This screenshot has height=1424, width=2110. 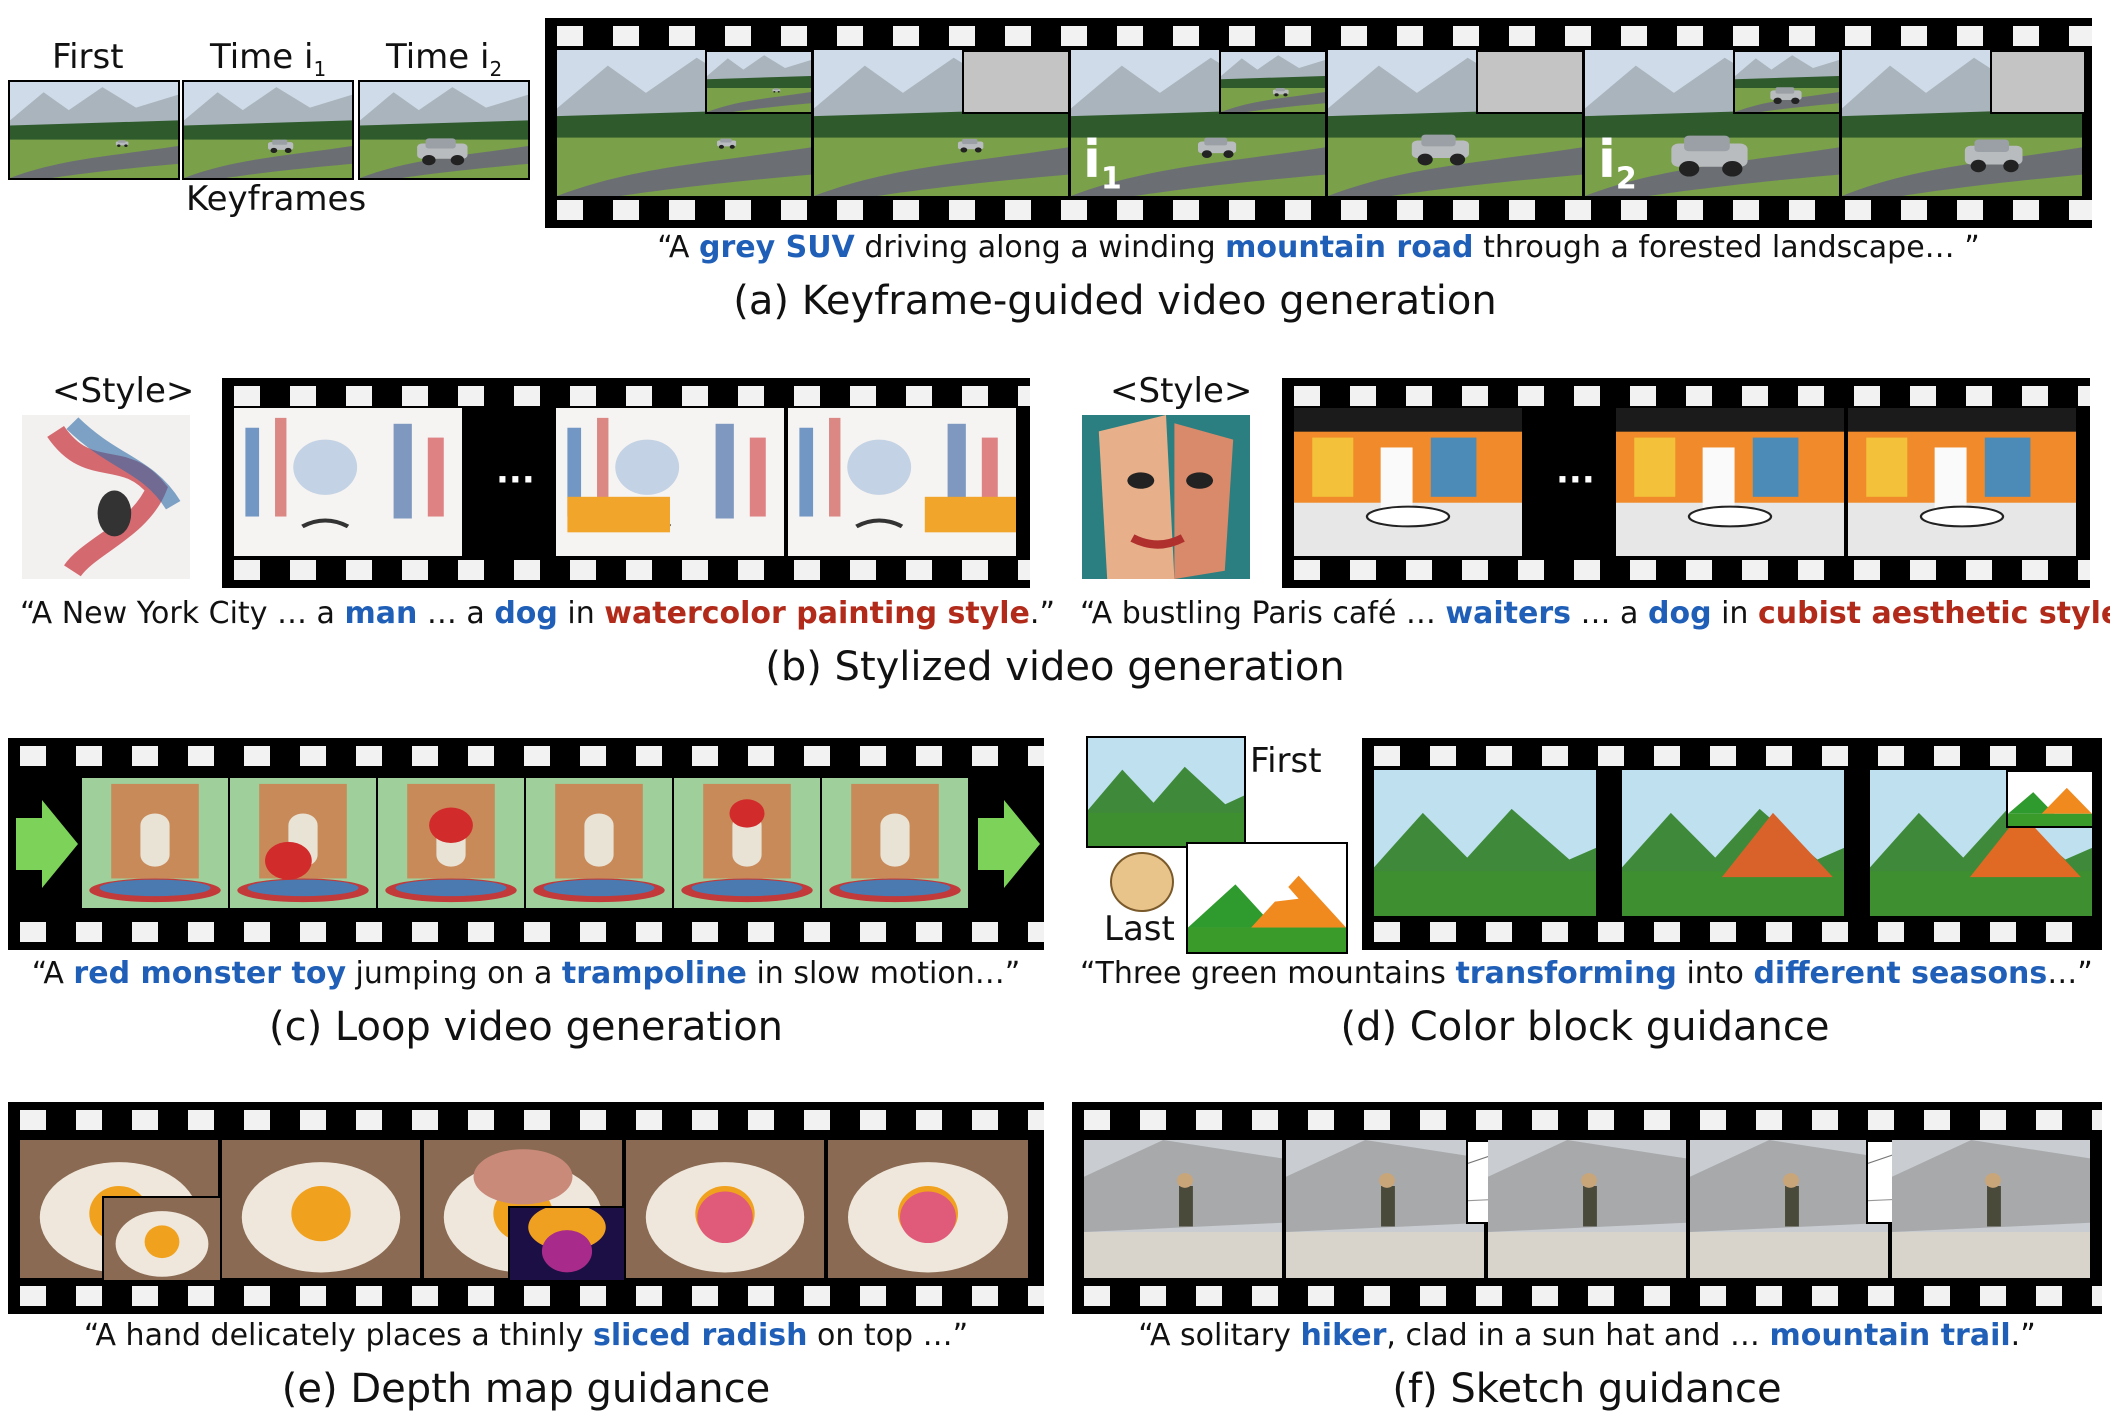 What do you see at coordinates (1733, 843) in the screenshot?
I see `video-frame-d2` at bounding box center [1733, 843].